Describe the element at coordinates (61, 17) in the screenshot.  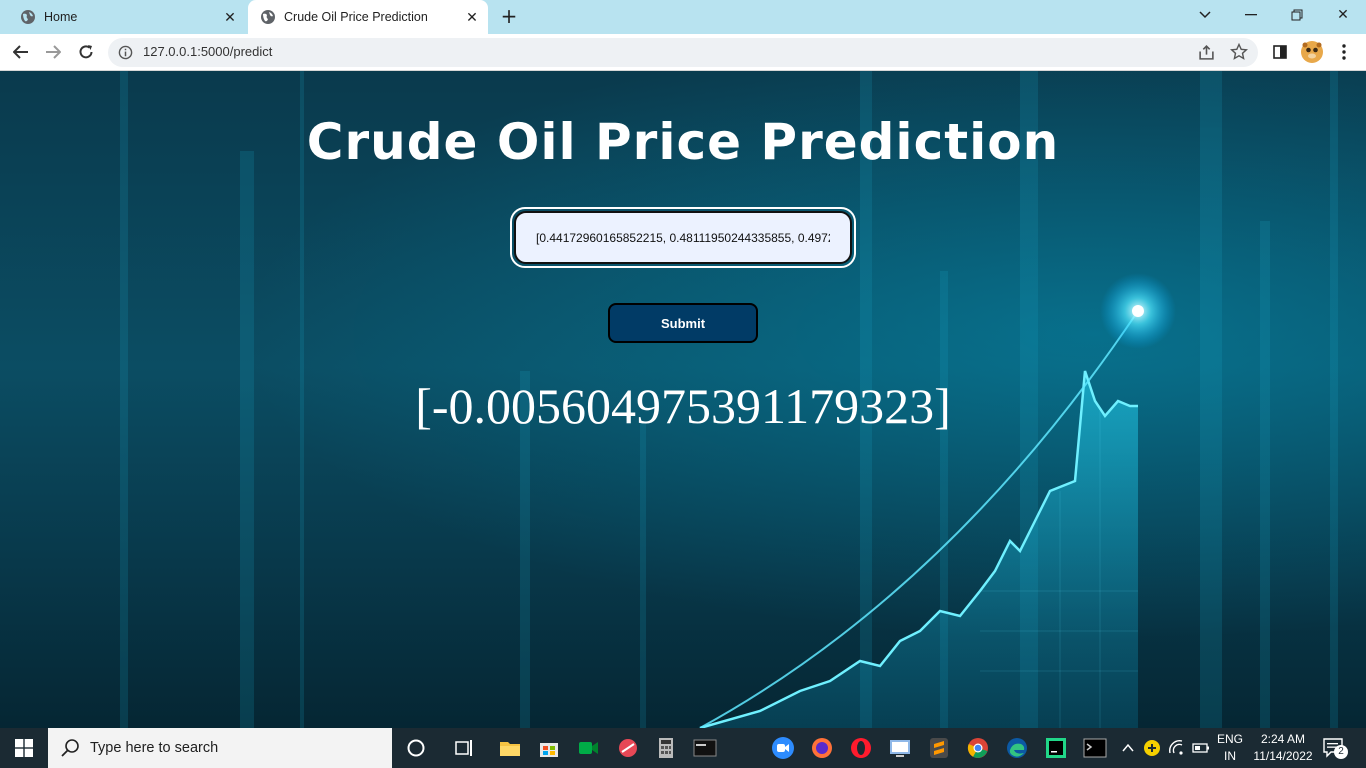
I see `tab-title: Home` at that location.